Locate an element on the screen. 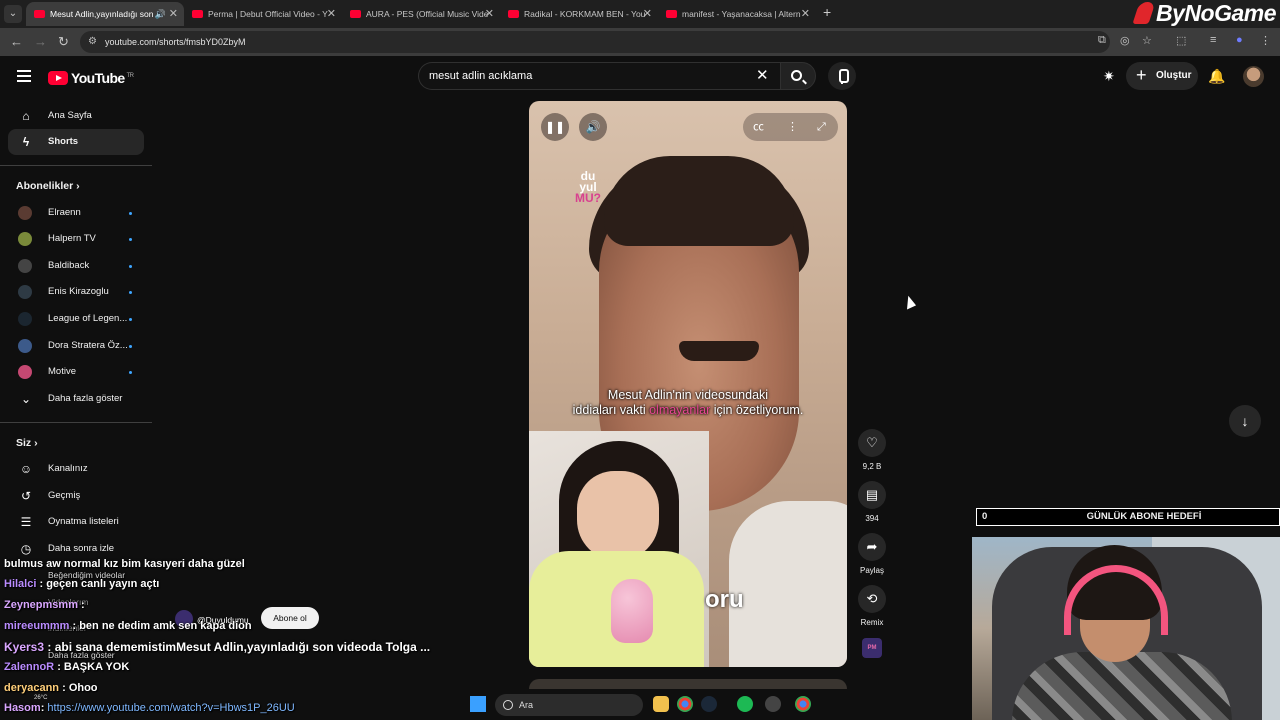 The height and width of the screenshot is (720, 1280). chrome-icon is located at coordinates (685, 704).